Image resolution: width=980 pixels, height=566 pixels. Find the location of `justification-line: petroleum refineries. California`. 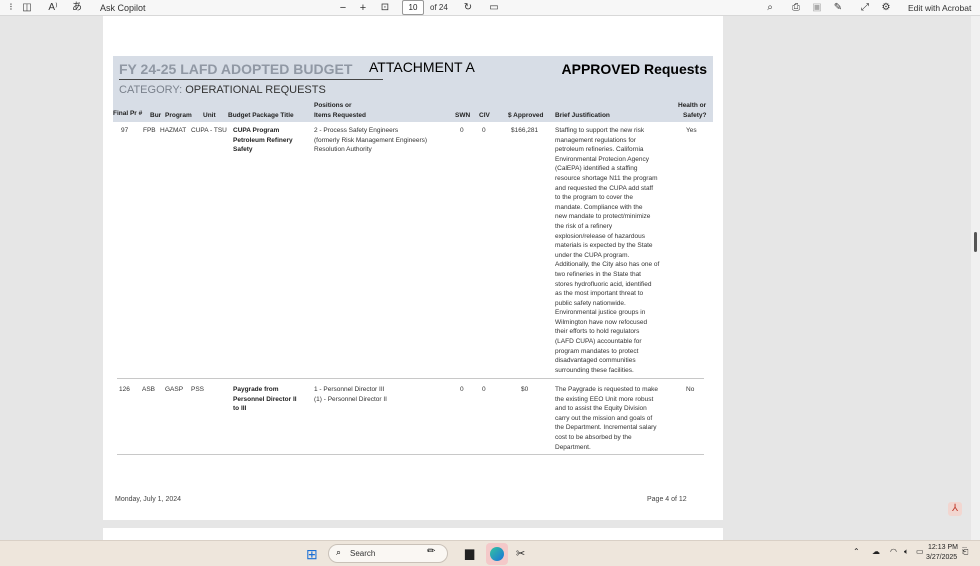

justification-line: petroleum refineries. California is located at coordinates (599, 150).